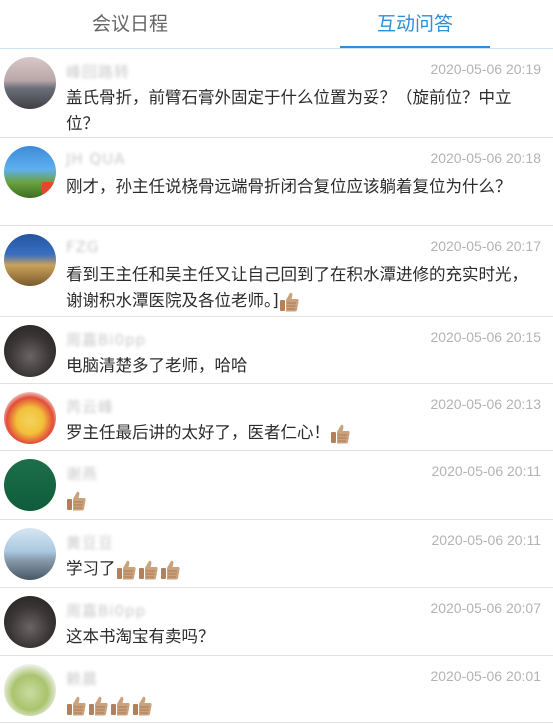 Image resolution: width=553 pixels, height=725 pixels. I want to click on user-nickname: JH QUA, so click(96, 159).